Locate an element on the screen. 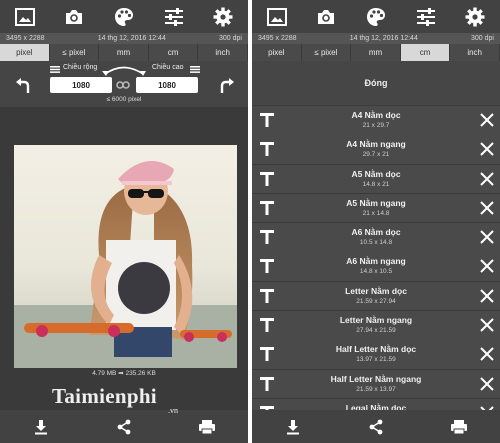  rotate-left-icon is located at coordinates (23, 86).